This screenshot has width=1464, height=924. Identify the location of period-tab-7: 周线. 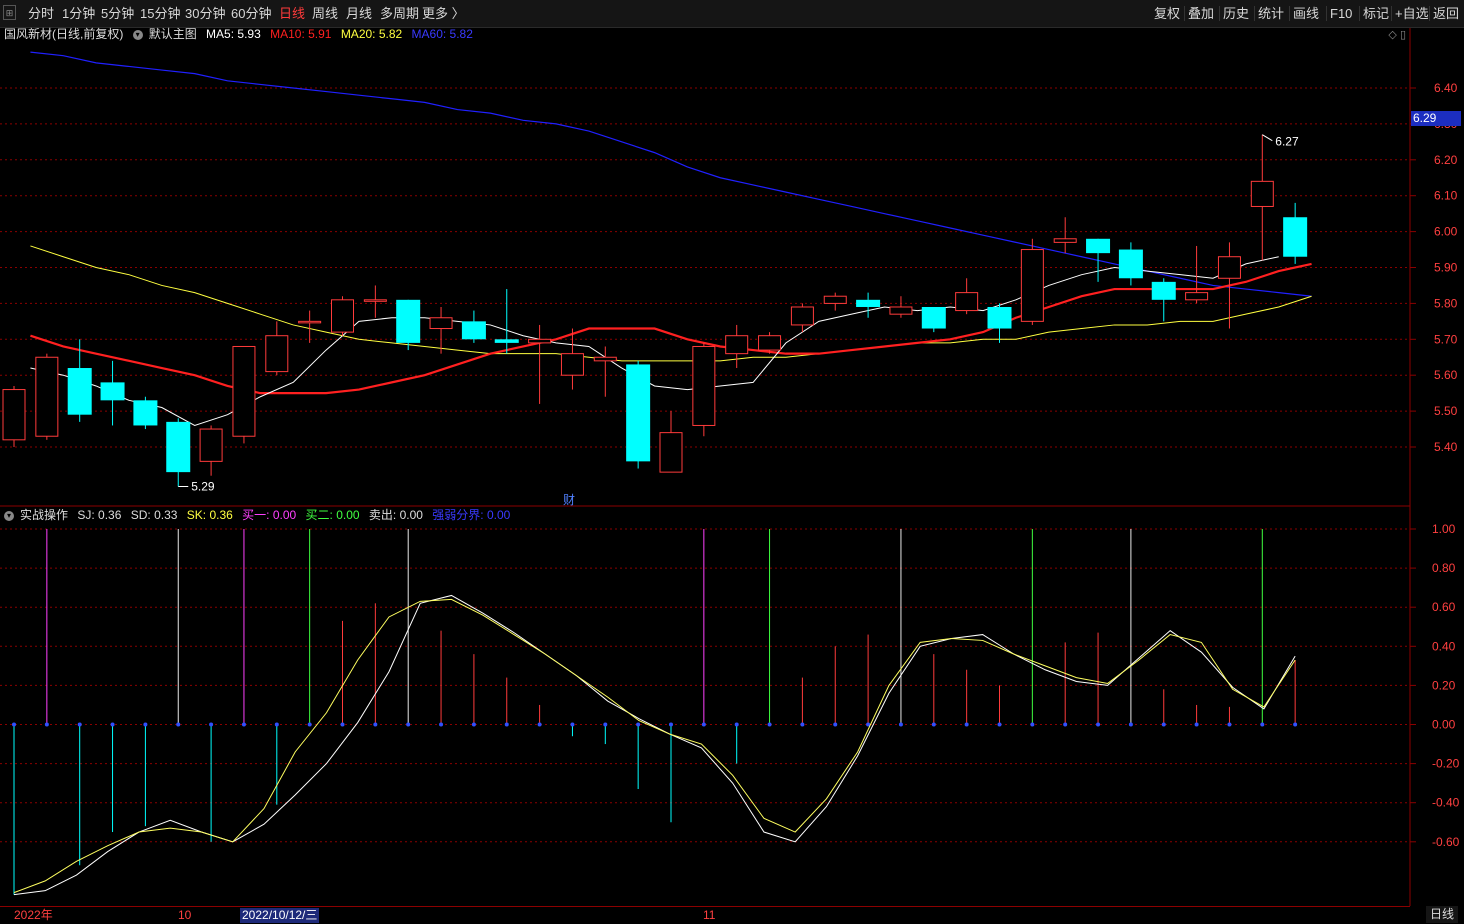
(325, 13).